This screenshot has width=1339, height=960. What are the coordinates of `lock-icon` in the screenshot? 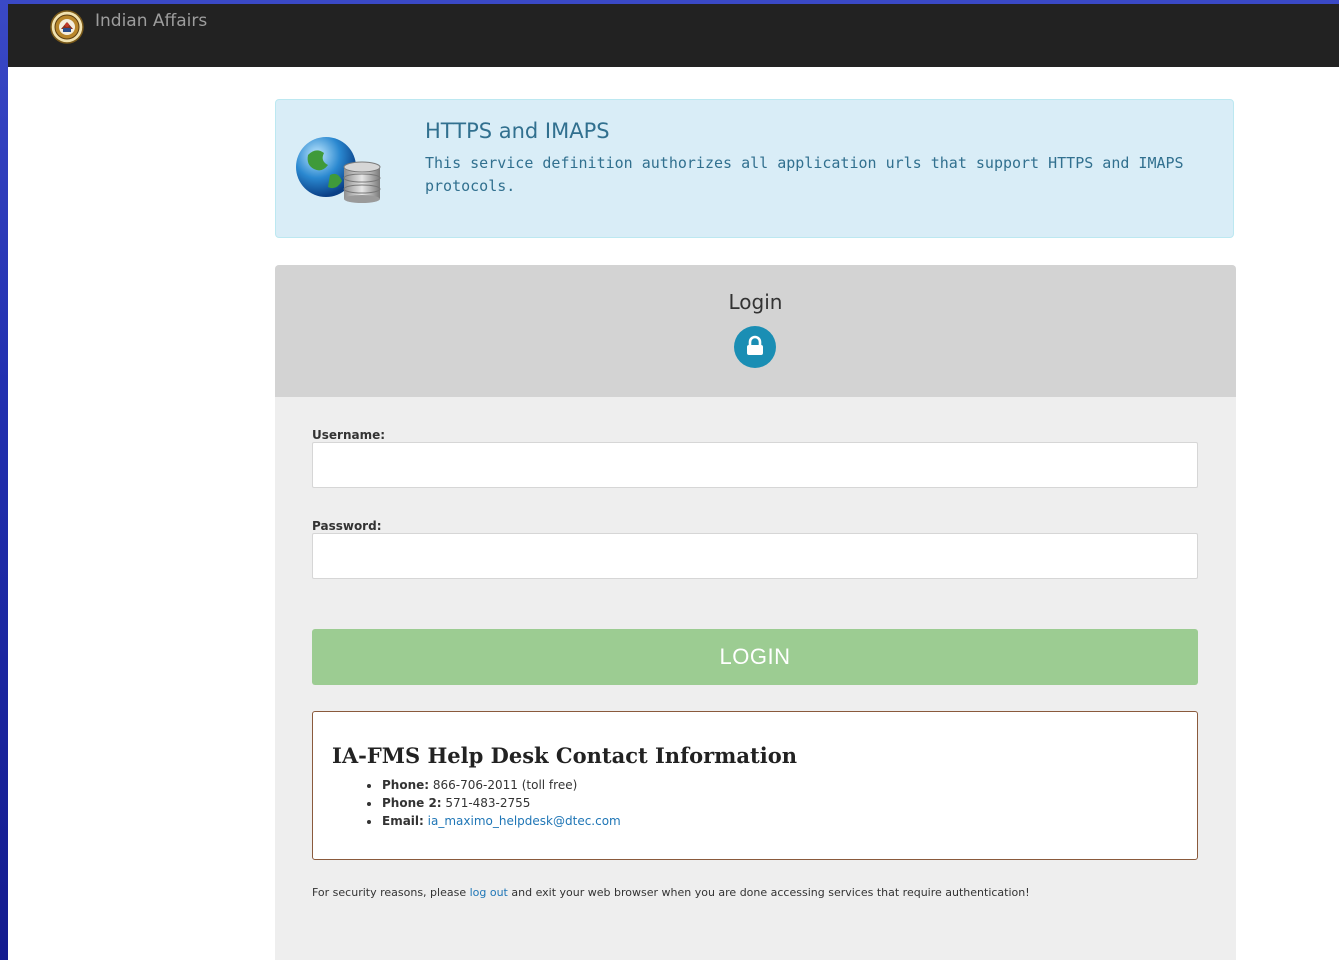 It's located at (755, 347).